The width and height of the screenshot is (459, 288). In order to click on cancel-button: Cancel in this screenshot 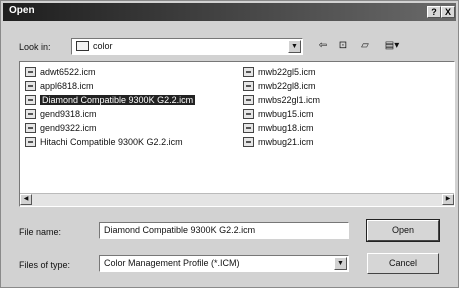, I will do `click(403, 263)`.